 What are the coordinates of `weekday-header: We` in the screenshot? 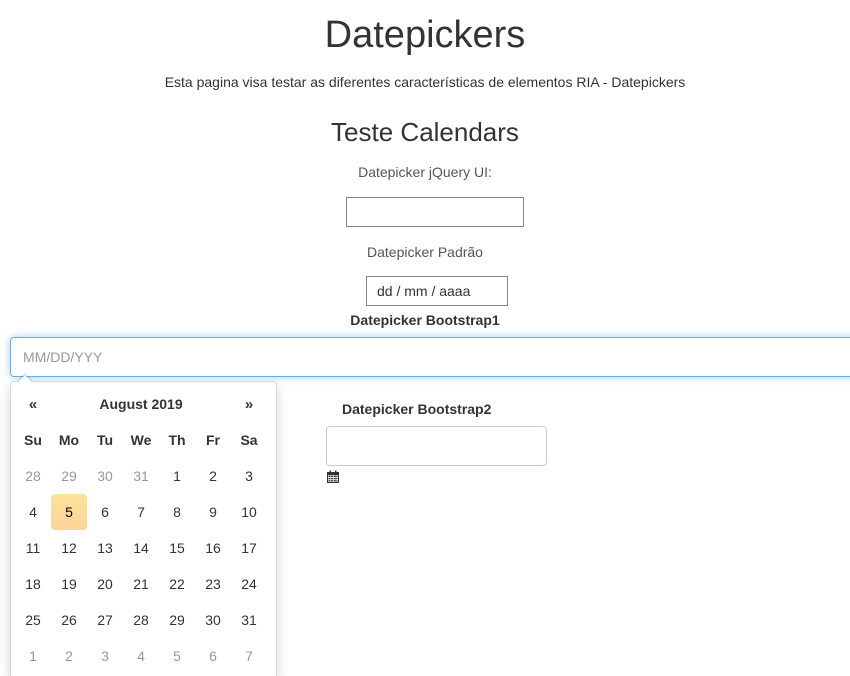 It's located at (141, 440).